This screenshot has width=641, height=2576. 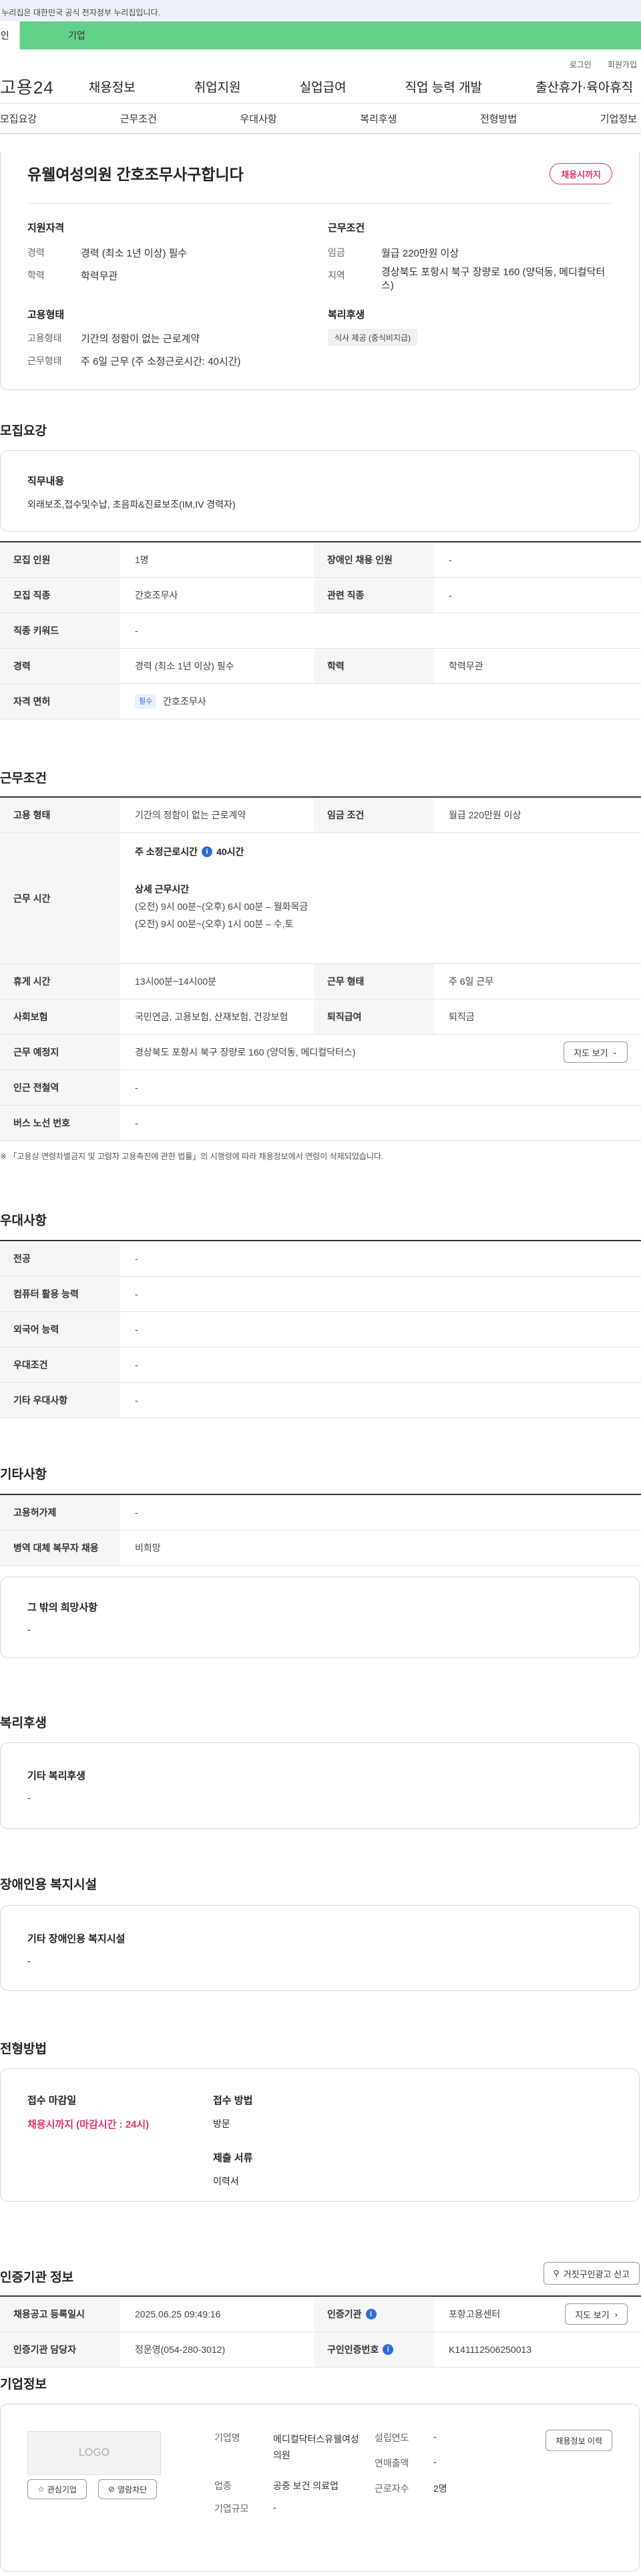 What do you see at coordinates (60, 1016) in the screenshot?
I see `insurance-label: 사회보험` at bounding box center [60, 1016].